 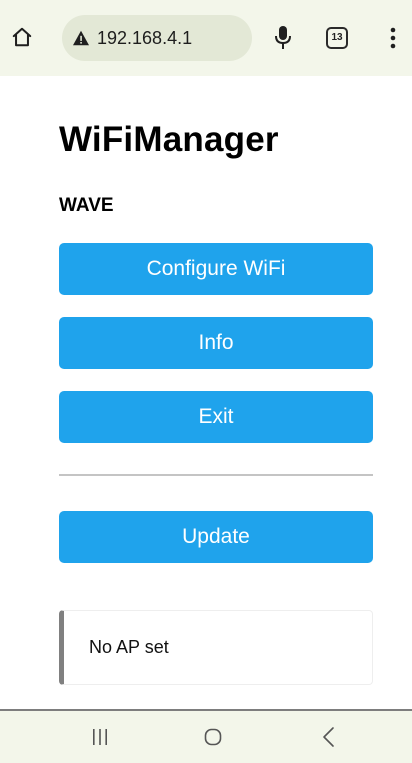 I want to click on microphone-icon, so click(x=283, y=37).